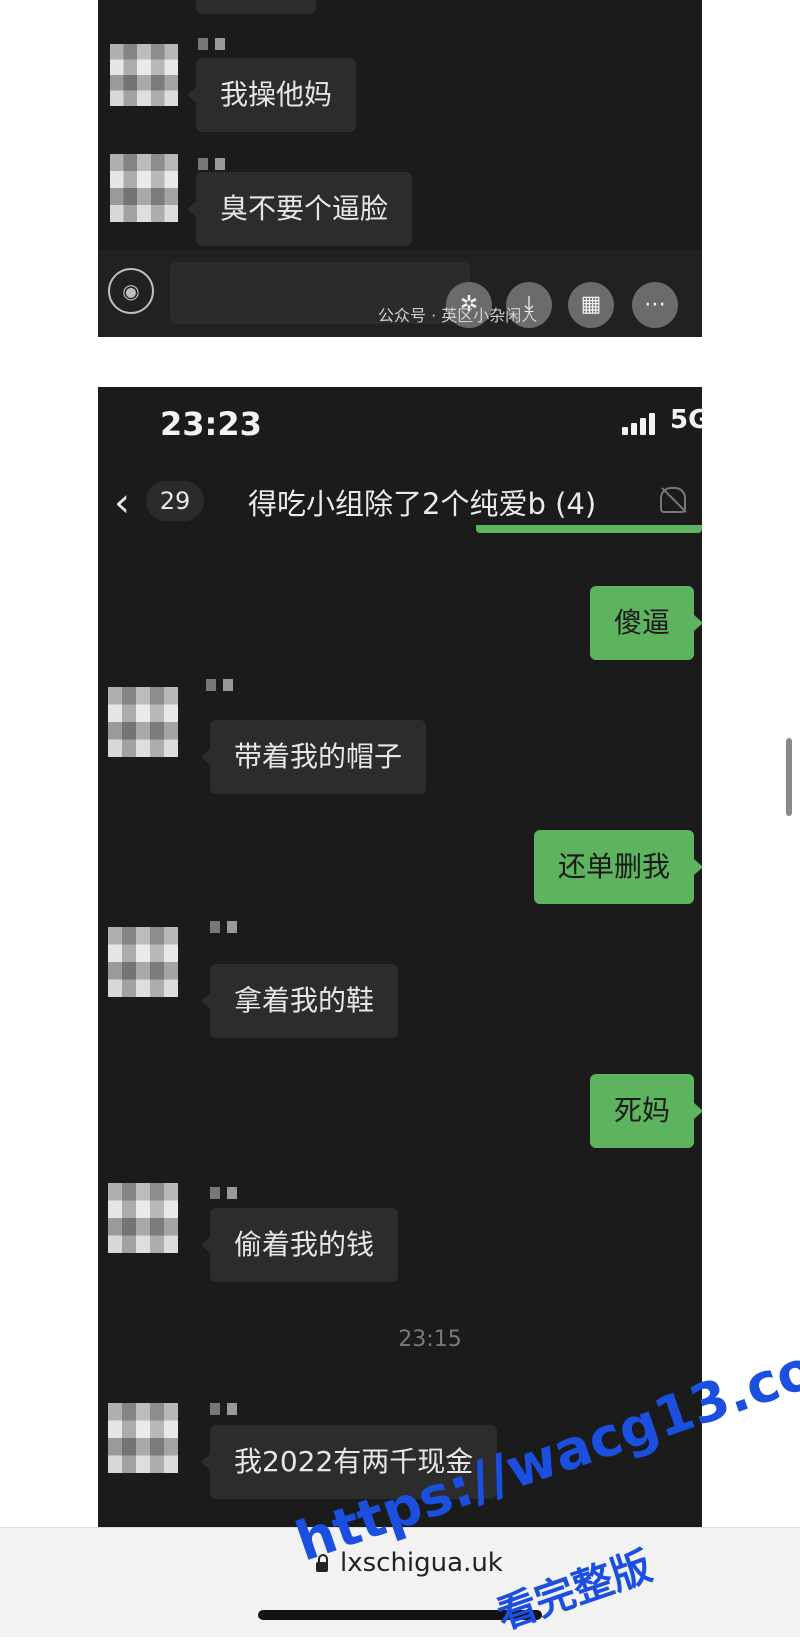 The image size is (800, 1641). I want to click on account-watermark: 公众号 · 英区小杂闲人, so click(458, 315).